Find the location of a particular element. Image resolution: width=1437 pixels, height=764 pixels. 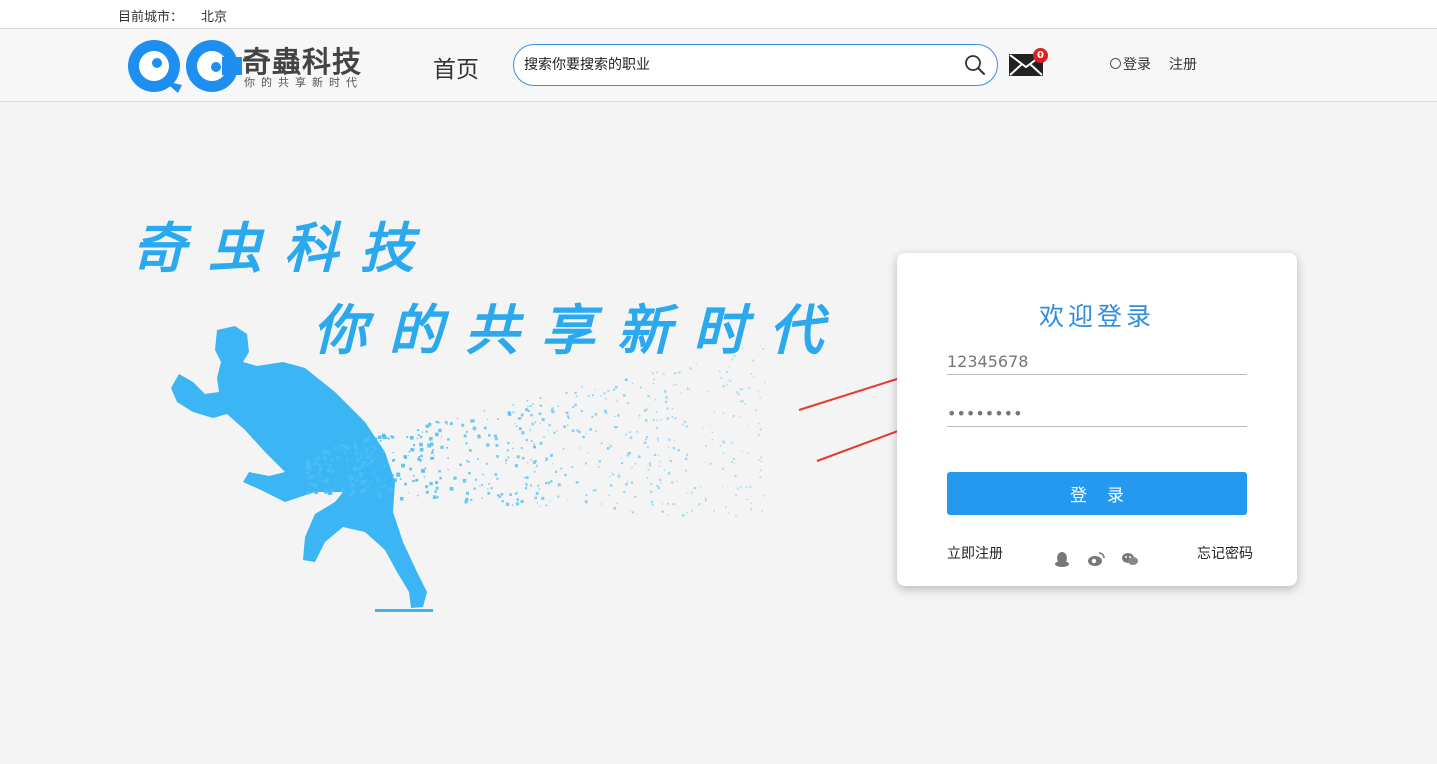

nav-home-link: 首页 is located at coordinates (456, 67).